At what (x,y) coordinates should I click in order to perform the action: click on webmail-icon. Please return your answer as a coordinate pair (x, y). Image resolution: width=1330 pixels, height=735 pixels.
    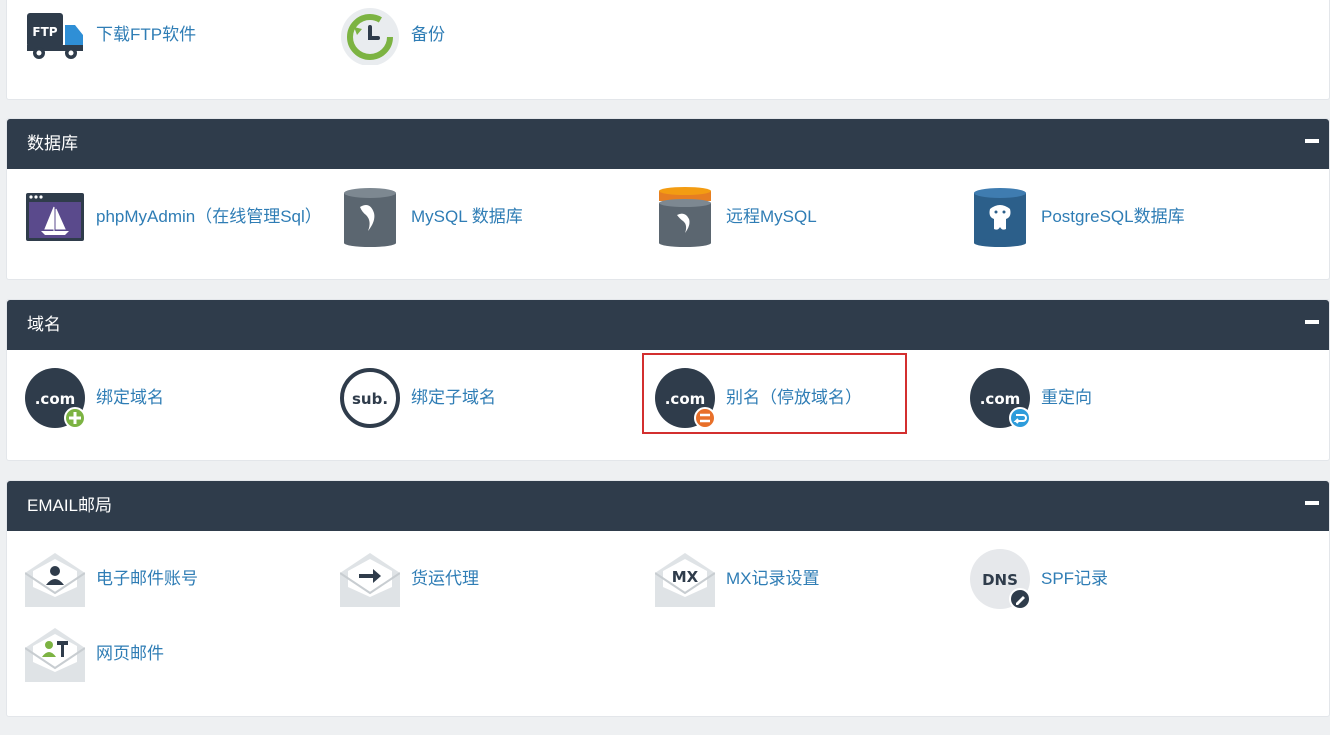
    Looking at the image, I should click on (55, 654).